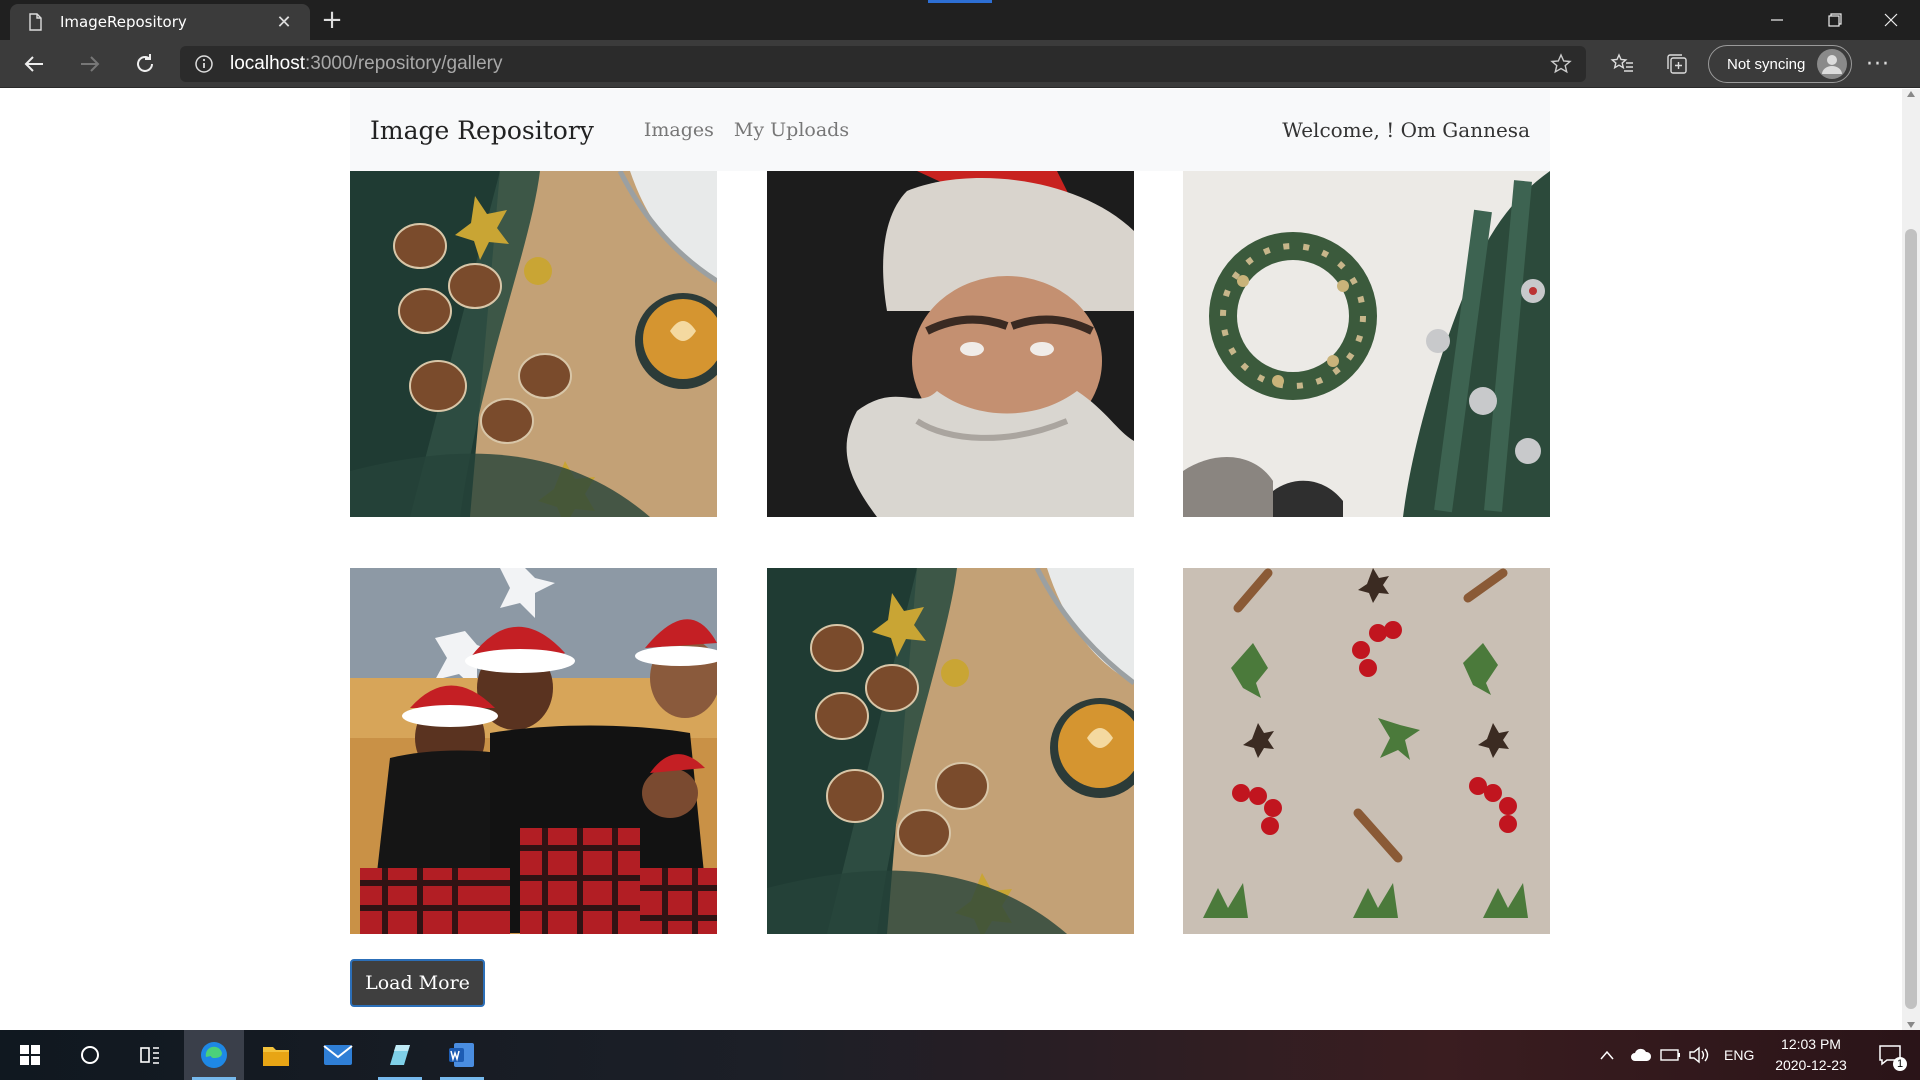 Image resolution: width=1920 pixels, height=1080 pixels. What do you see at coordinates (90, 64) in the screenshot?
I see `forward-icon` at bounding box center [90, 64].